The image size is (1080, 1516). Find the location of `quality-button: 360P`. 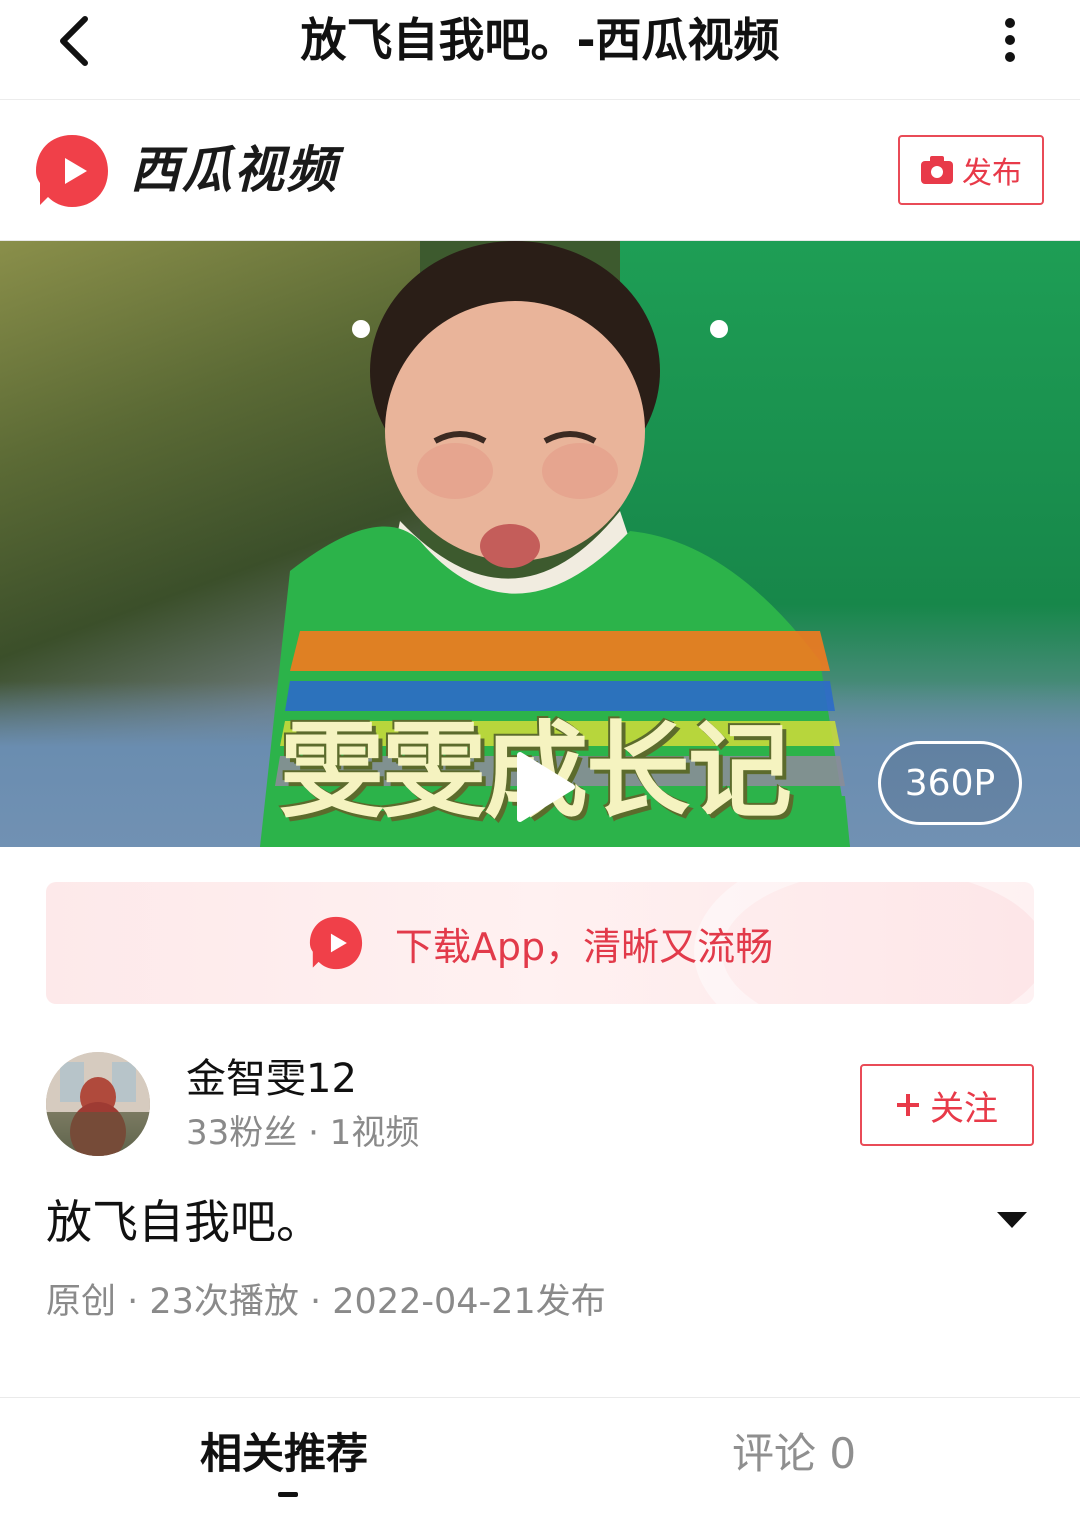

quality-button: 360P is located at coordinates (950, 783).